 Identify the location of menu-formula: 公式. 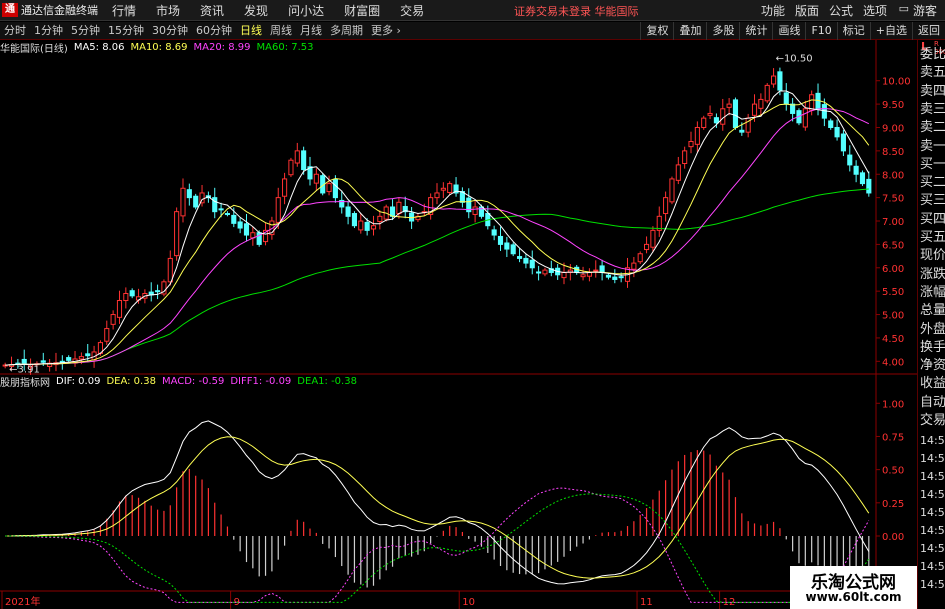
(841, 10).